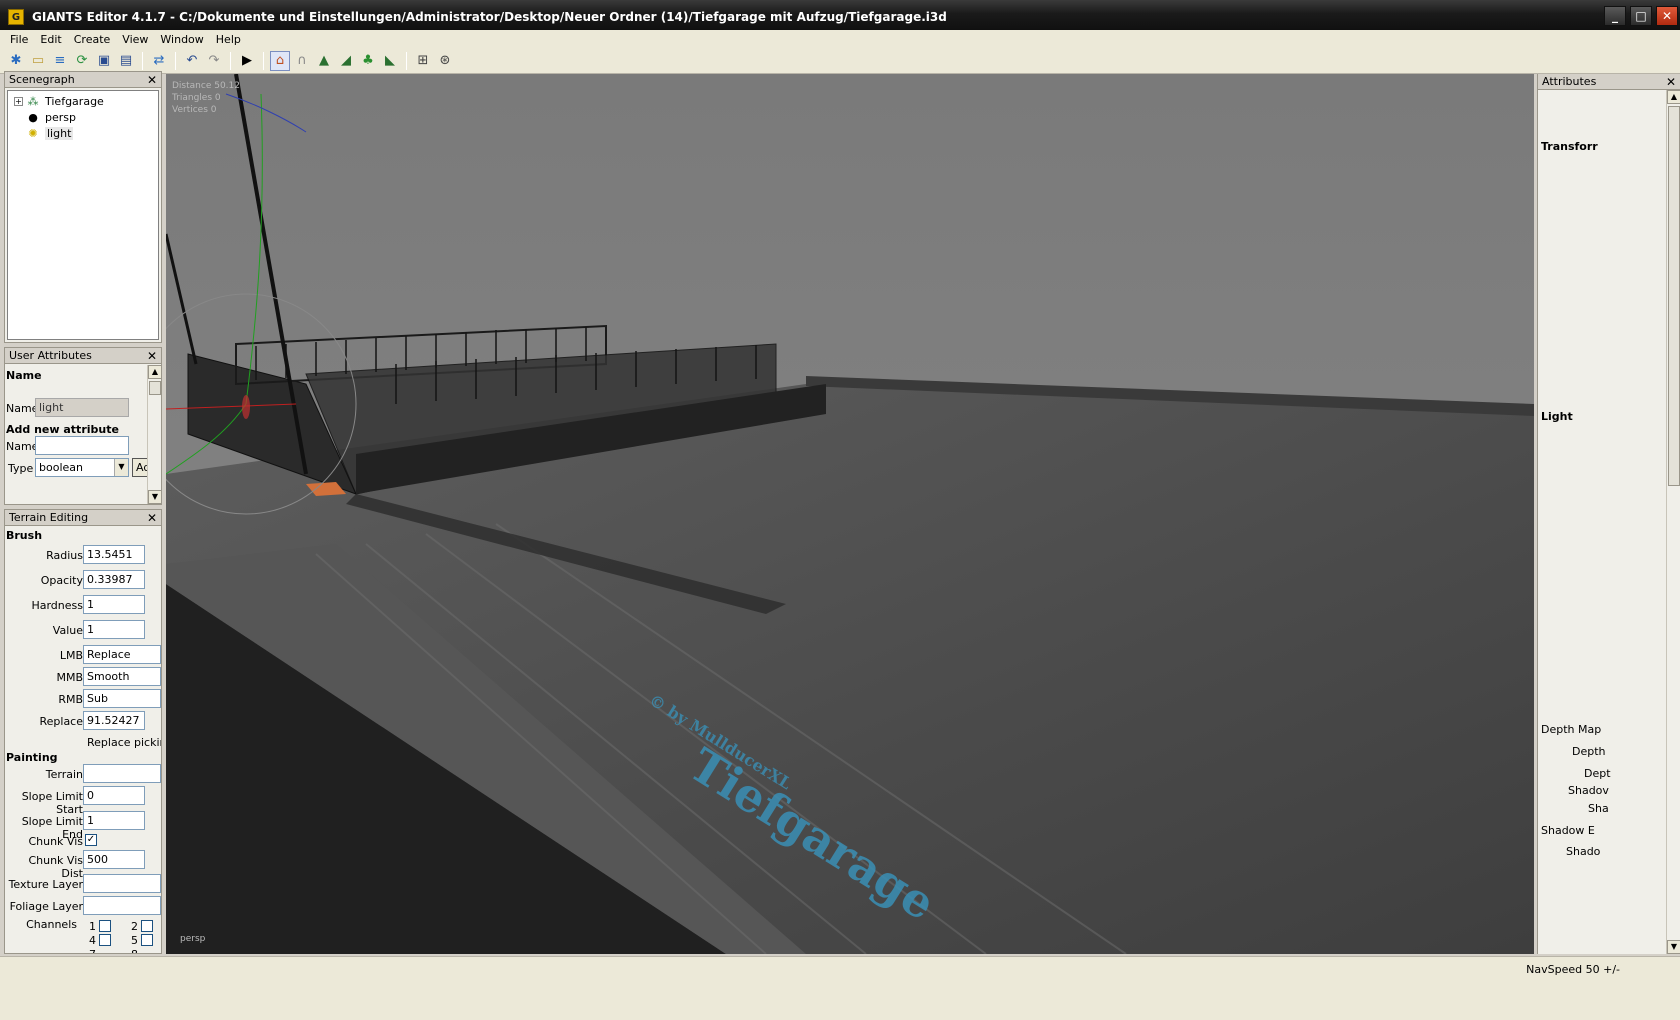  What do you see at coordinates (1597, 773) in the screenshot?
I see `dept-label: Dept` at bounding box center [1597, 773].